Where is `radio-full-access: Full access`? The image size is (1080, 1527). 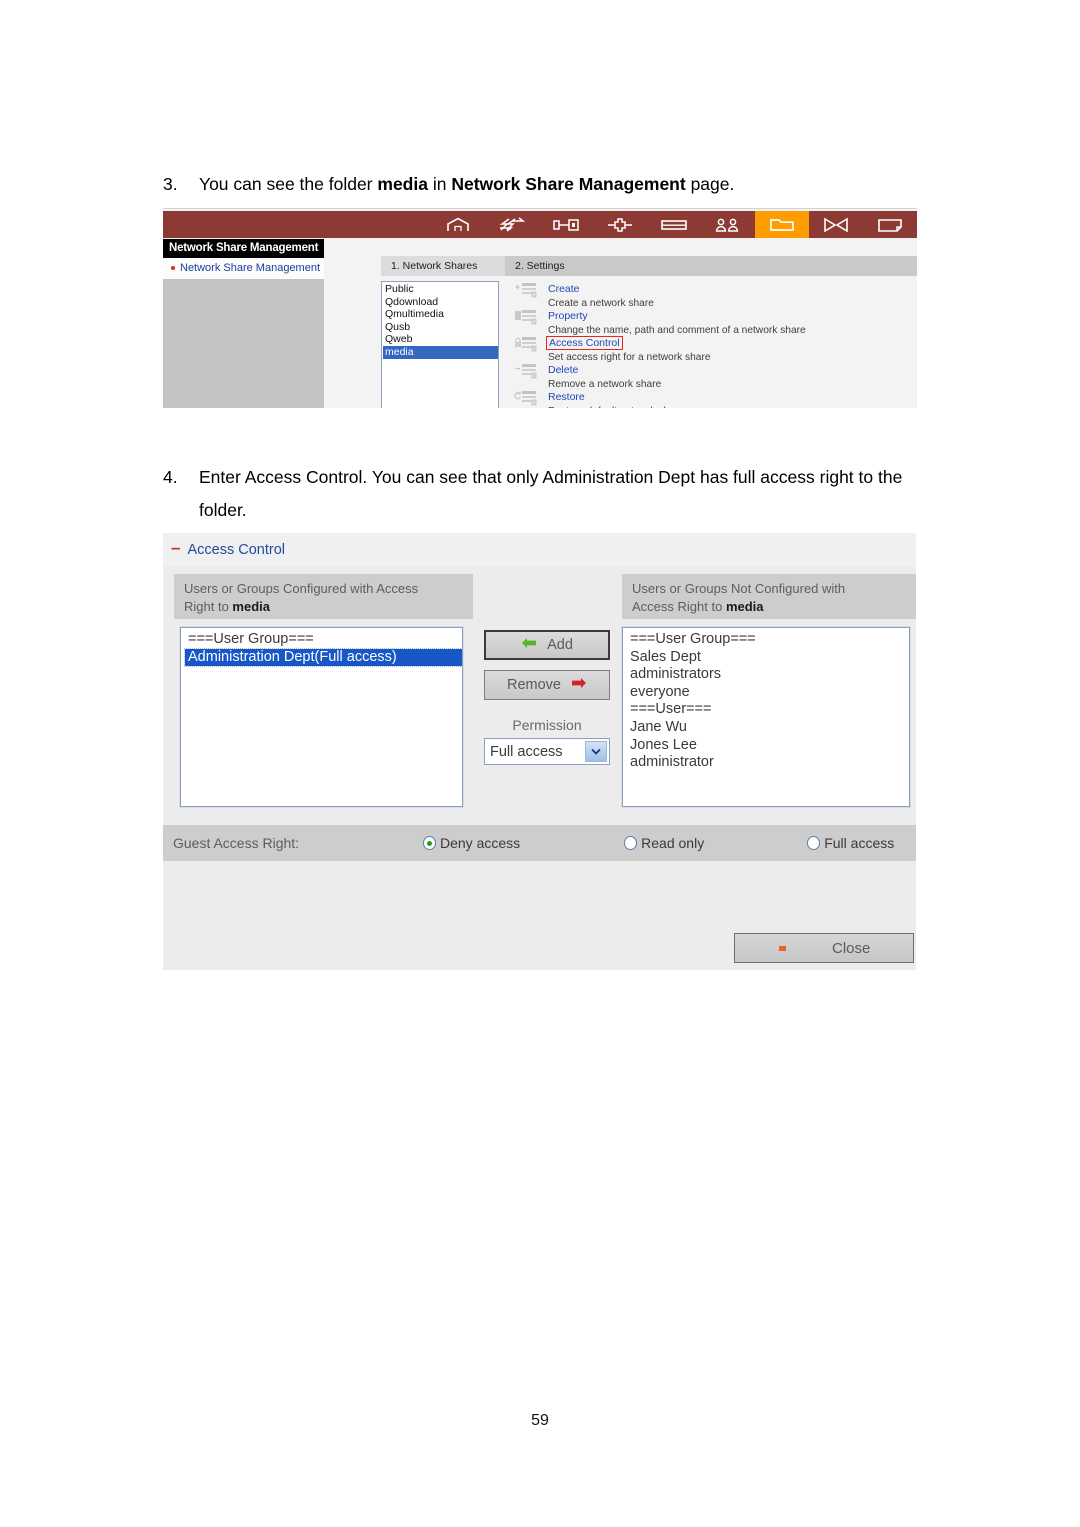 radio-full-access: Full access is located at coordinates (850, 843).